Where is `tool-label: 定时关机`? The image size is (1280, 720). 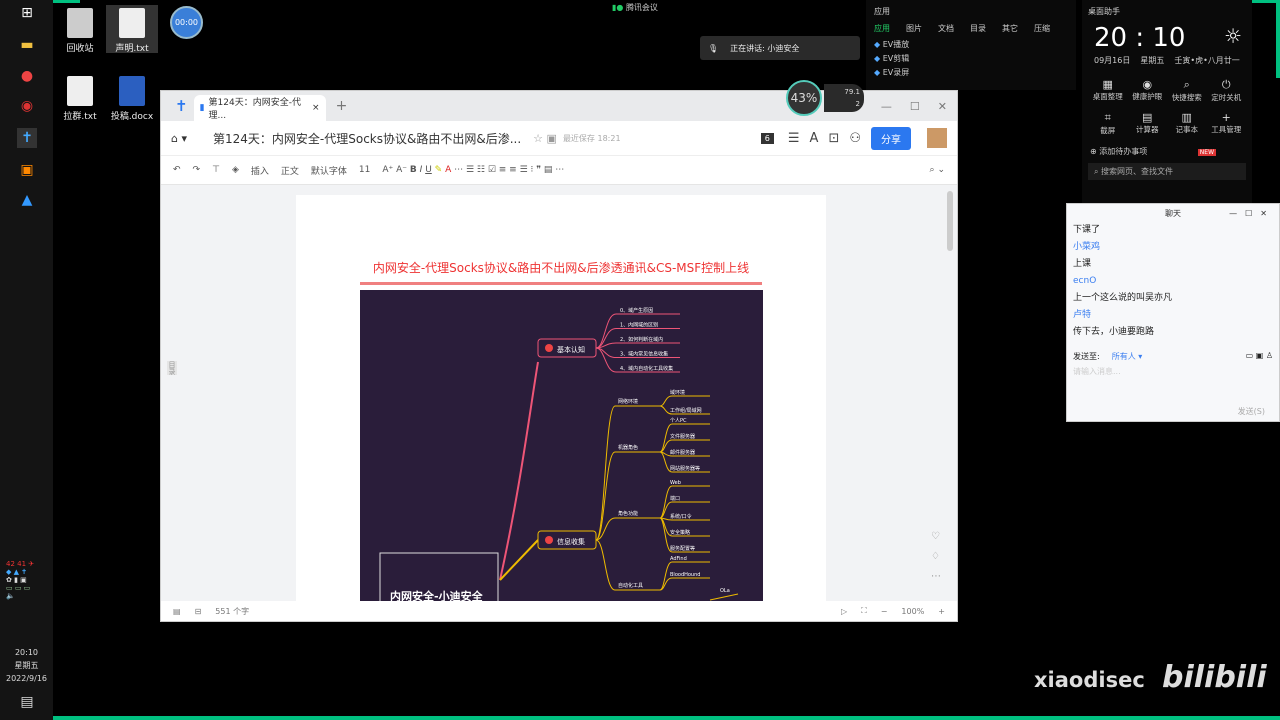 tool-label: 定时关机 is located at coordinates (1226, 97).